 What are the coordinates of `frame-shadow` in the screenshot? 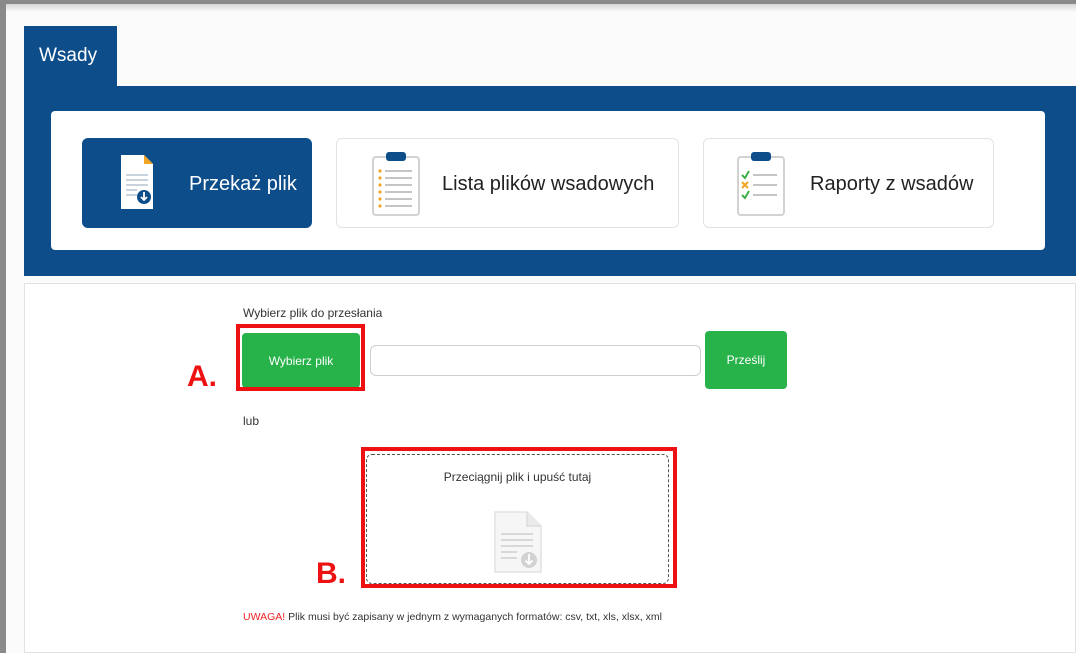 It's located at (541, 8).